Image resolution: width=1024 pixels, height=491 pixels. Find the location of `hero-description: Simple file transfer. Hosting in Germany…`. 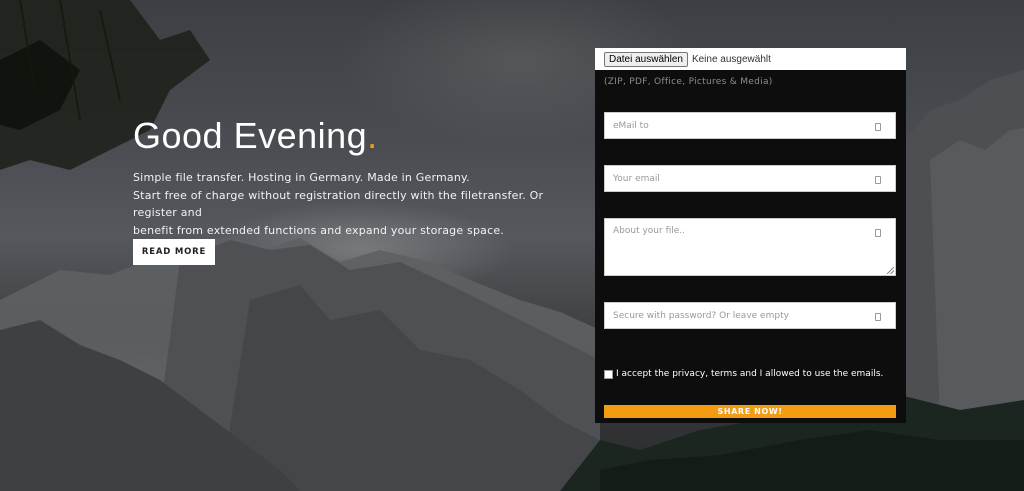

hero-description: Simple file transfer. Hosting in Germany… is located at coordinates (358, 204).